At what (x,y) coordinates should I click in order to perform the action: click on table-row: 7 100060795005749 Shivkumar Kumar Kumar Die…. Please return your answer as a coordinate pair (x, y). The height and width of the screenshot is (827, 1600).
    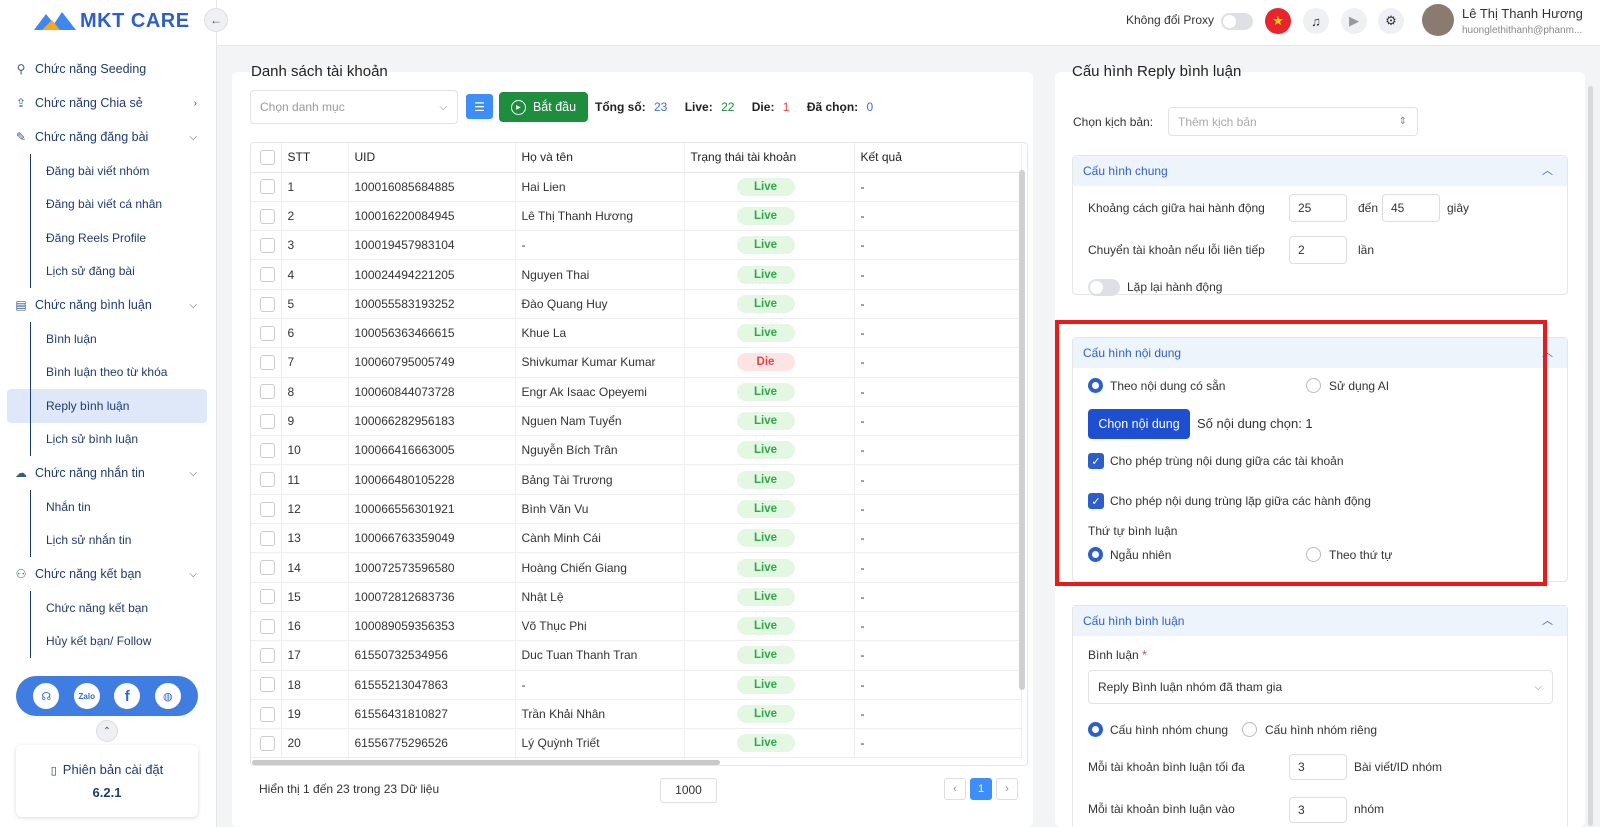
    Looking at the image, I should click on (636, 362).